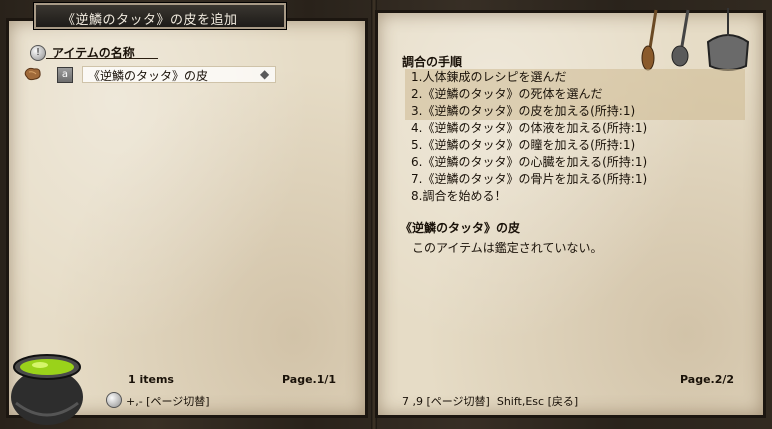 The height and width of the screenshot is (429, 772). What do you see at coordinates (102, 58) in the screenshot?
I see `header-underline` at bounding box center [102, 58].